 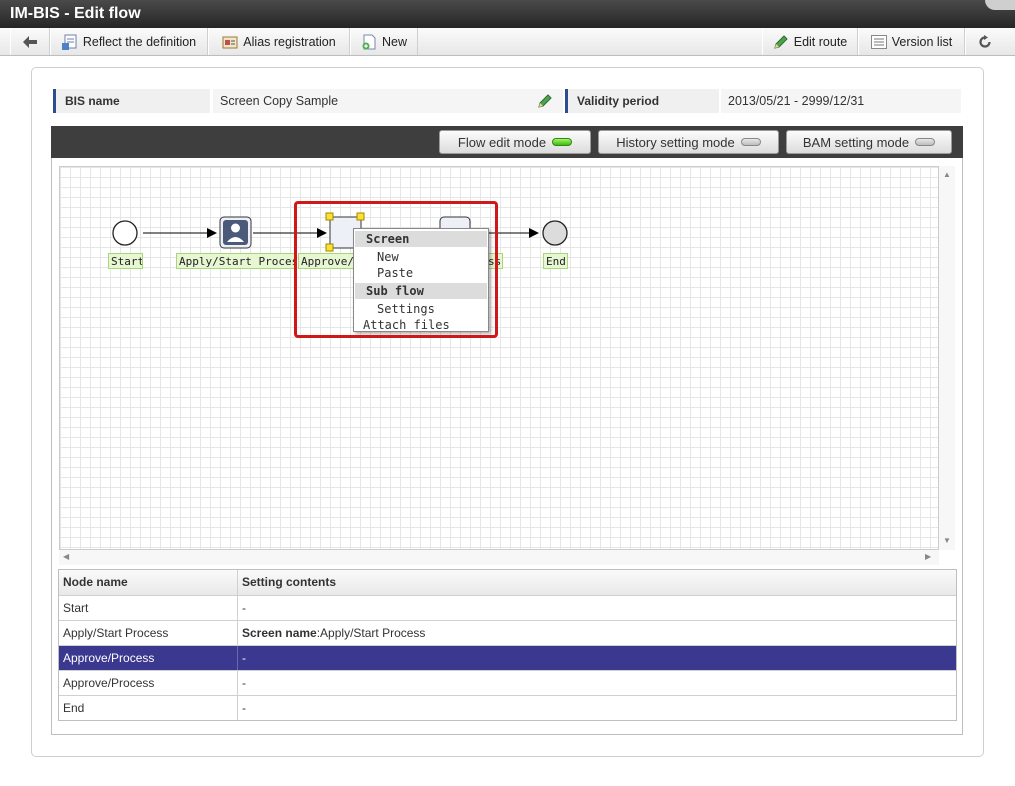 I want to click on setting-contents-cell: Screen name:Apply/Start Process, so click(x=597, y=633).